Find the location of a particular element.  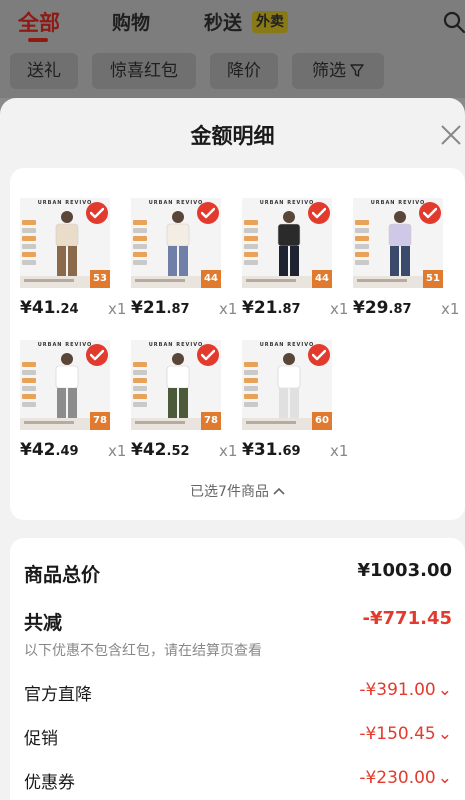

filter-surprise-redpacket: 惊喜红包 is located at coordinates (144, 71).